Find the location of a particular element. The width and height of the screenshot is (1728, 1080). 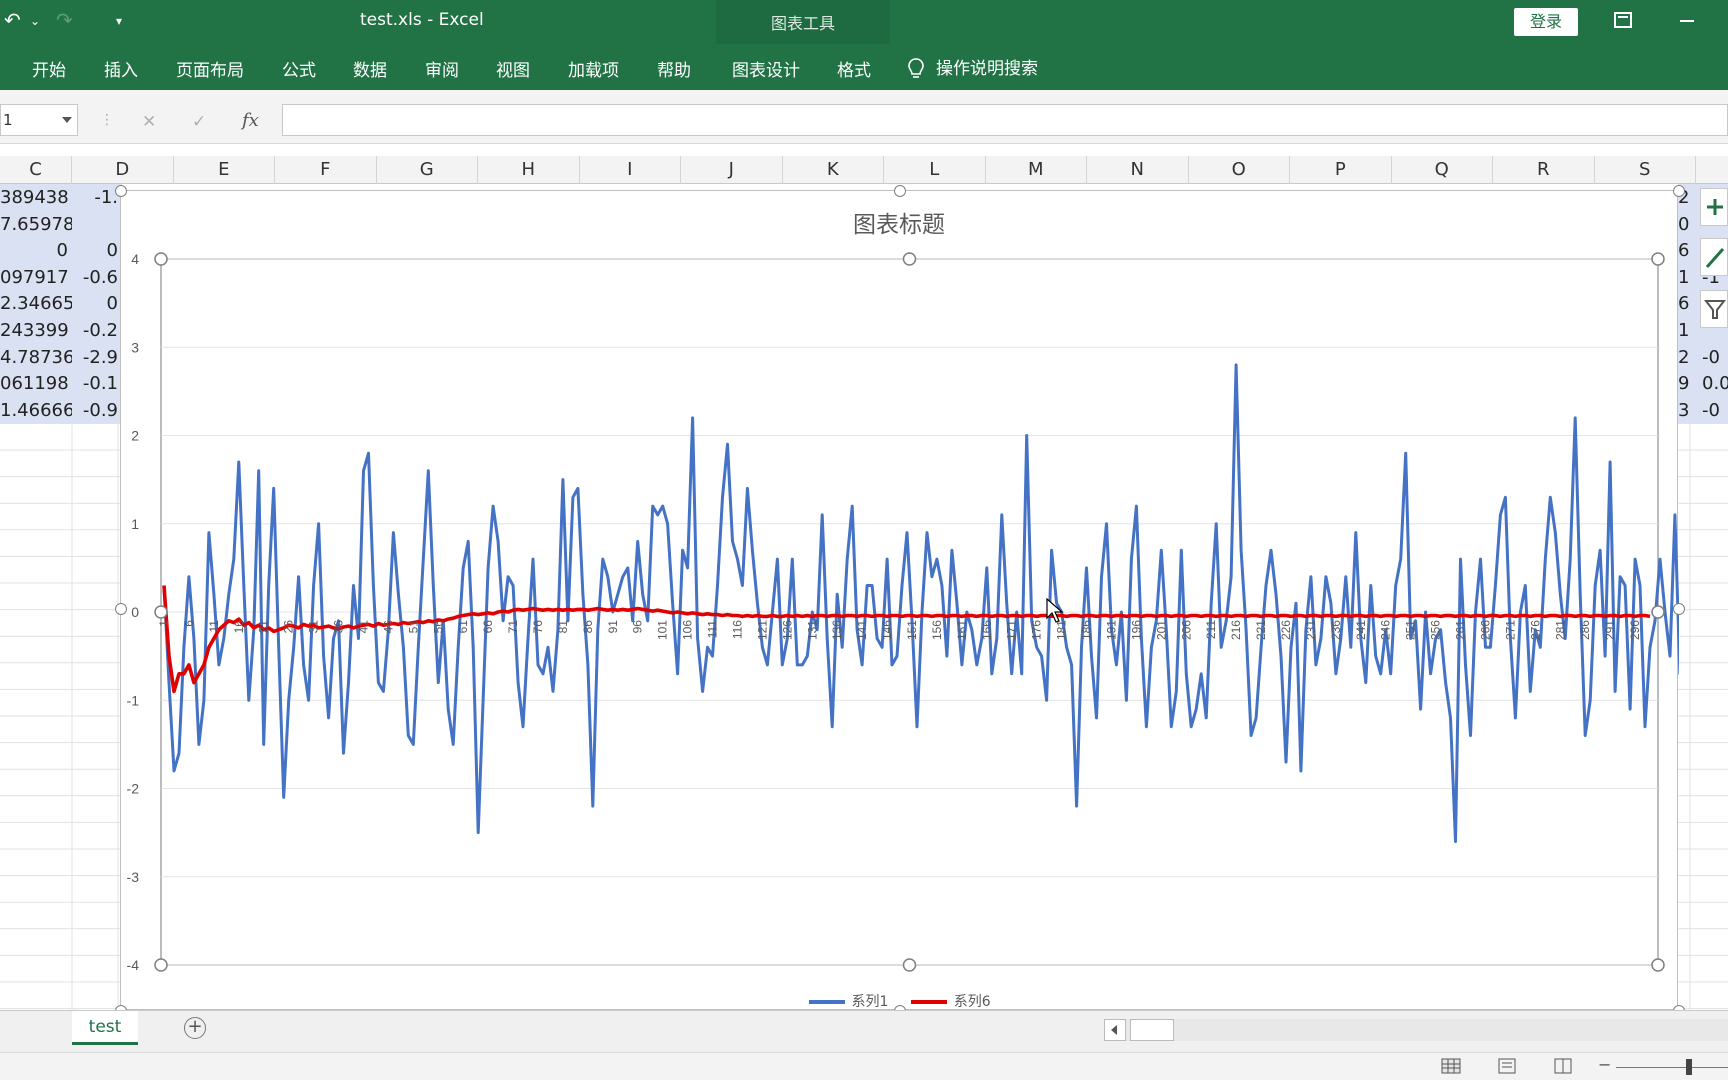

undo-dropdown-icon: ⌄ is located at coordinates (35, 21).